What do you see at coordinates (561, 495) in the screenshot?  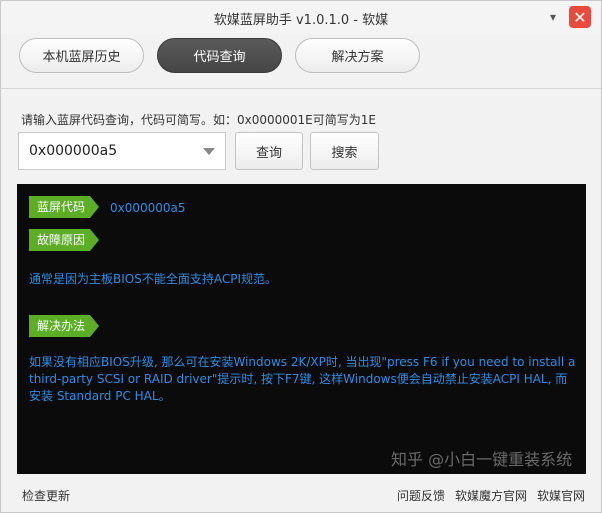 I see `ruanmei-site-link: 软媒官网` at bounding box center [561, 495].